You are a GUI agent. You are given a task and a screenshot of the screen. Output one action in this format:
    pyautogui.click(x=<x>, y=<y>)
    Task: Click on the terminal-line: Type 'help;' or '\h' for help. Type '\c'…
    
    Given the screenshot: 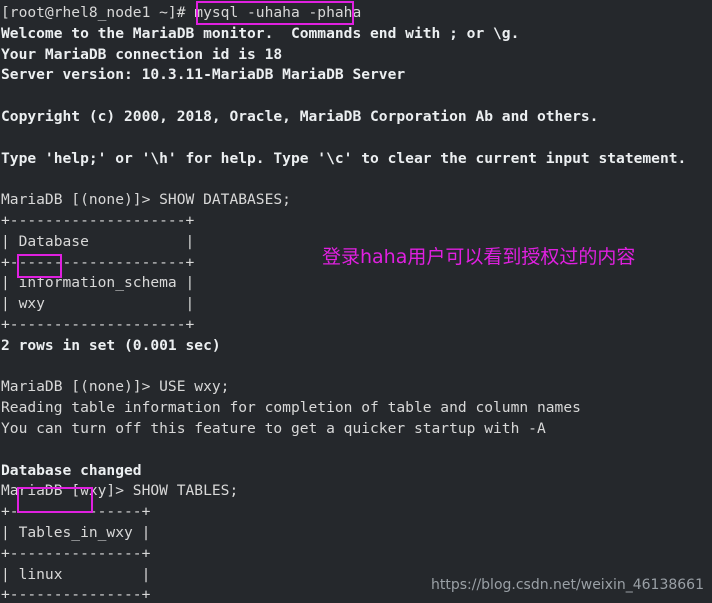 What is the action you would take?
    pyautogui.click(x=344, y=158)
    